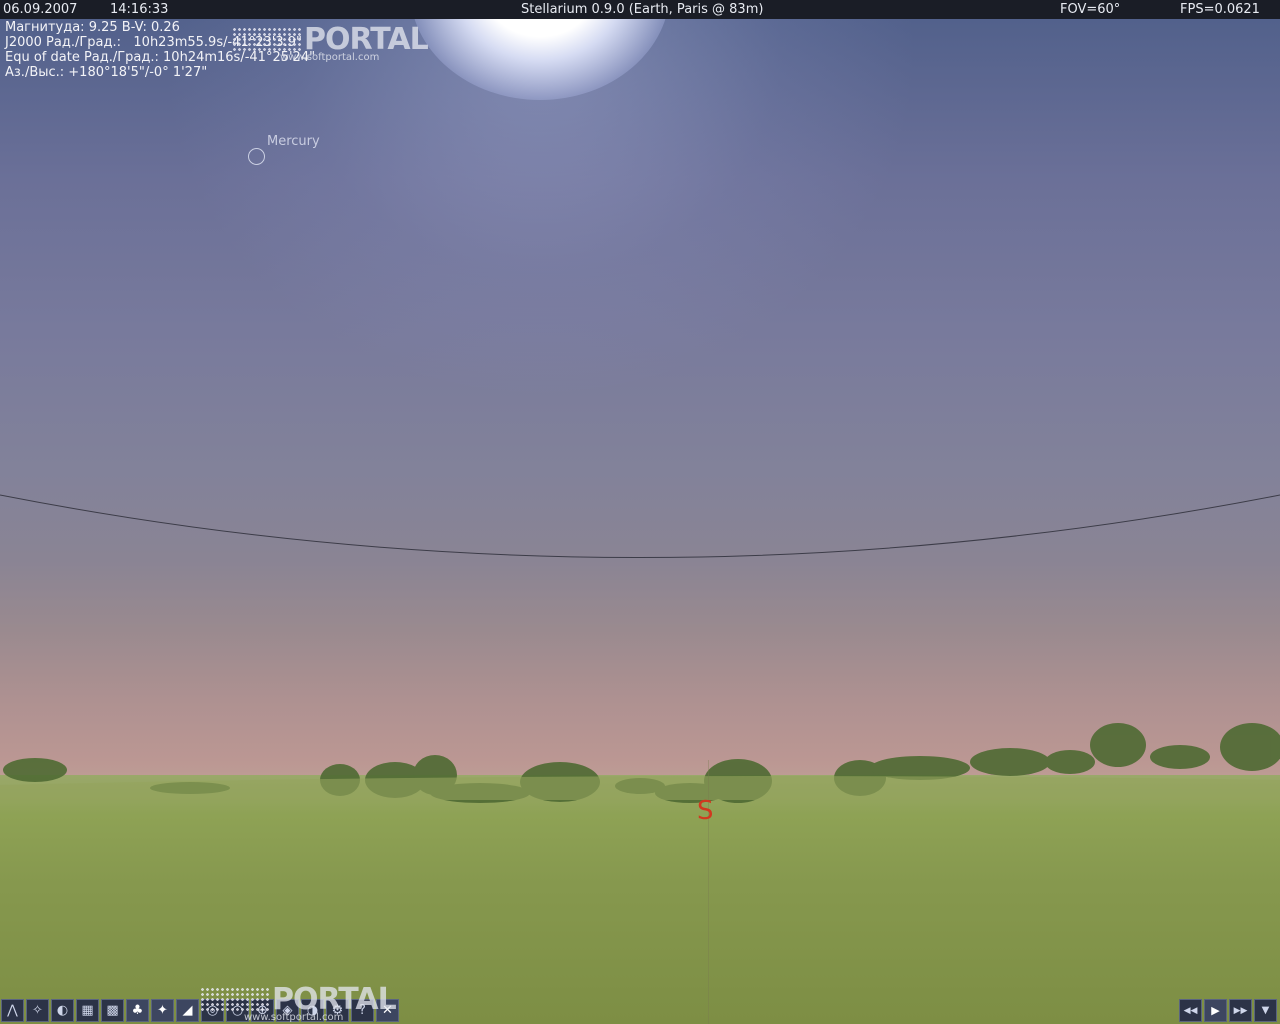  Describe the element at coordinates (298, 1002) in the screenshot. I see `watermark-bottom: PORTAL www.softportal.com` at that location.